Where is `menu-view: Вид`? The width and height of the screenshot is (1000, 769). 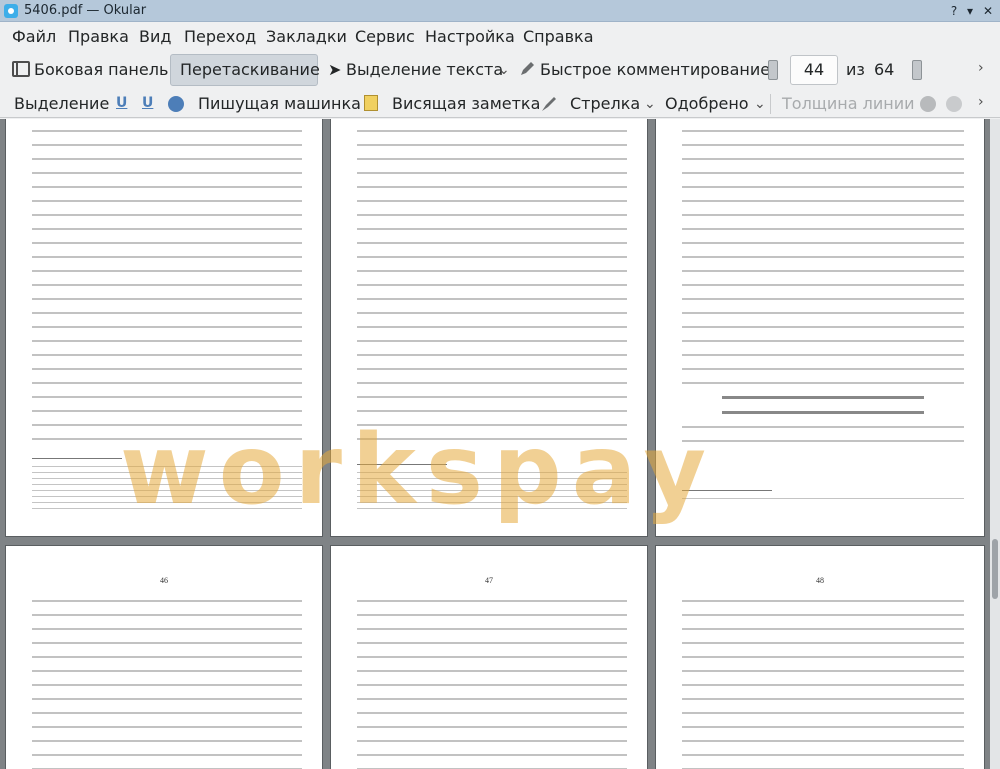 menu-view: Вид is located at coordinates (155, 36).